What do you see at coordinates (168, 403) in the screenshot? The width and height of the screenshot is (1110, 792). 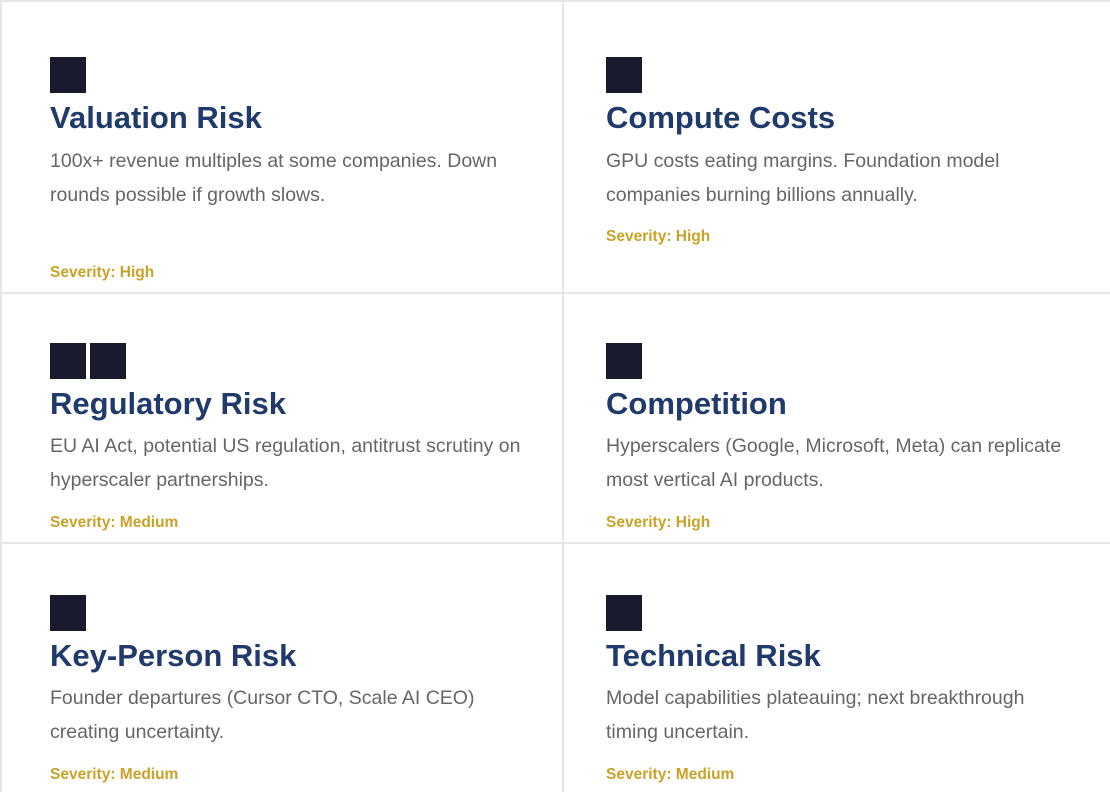 I see `risk-title: Regulatory Risk` at bounding box center [168, 403].